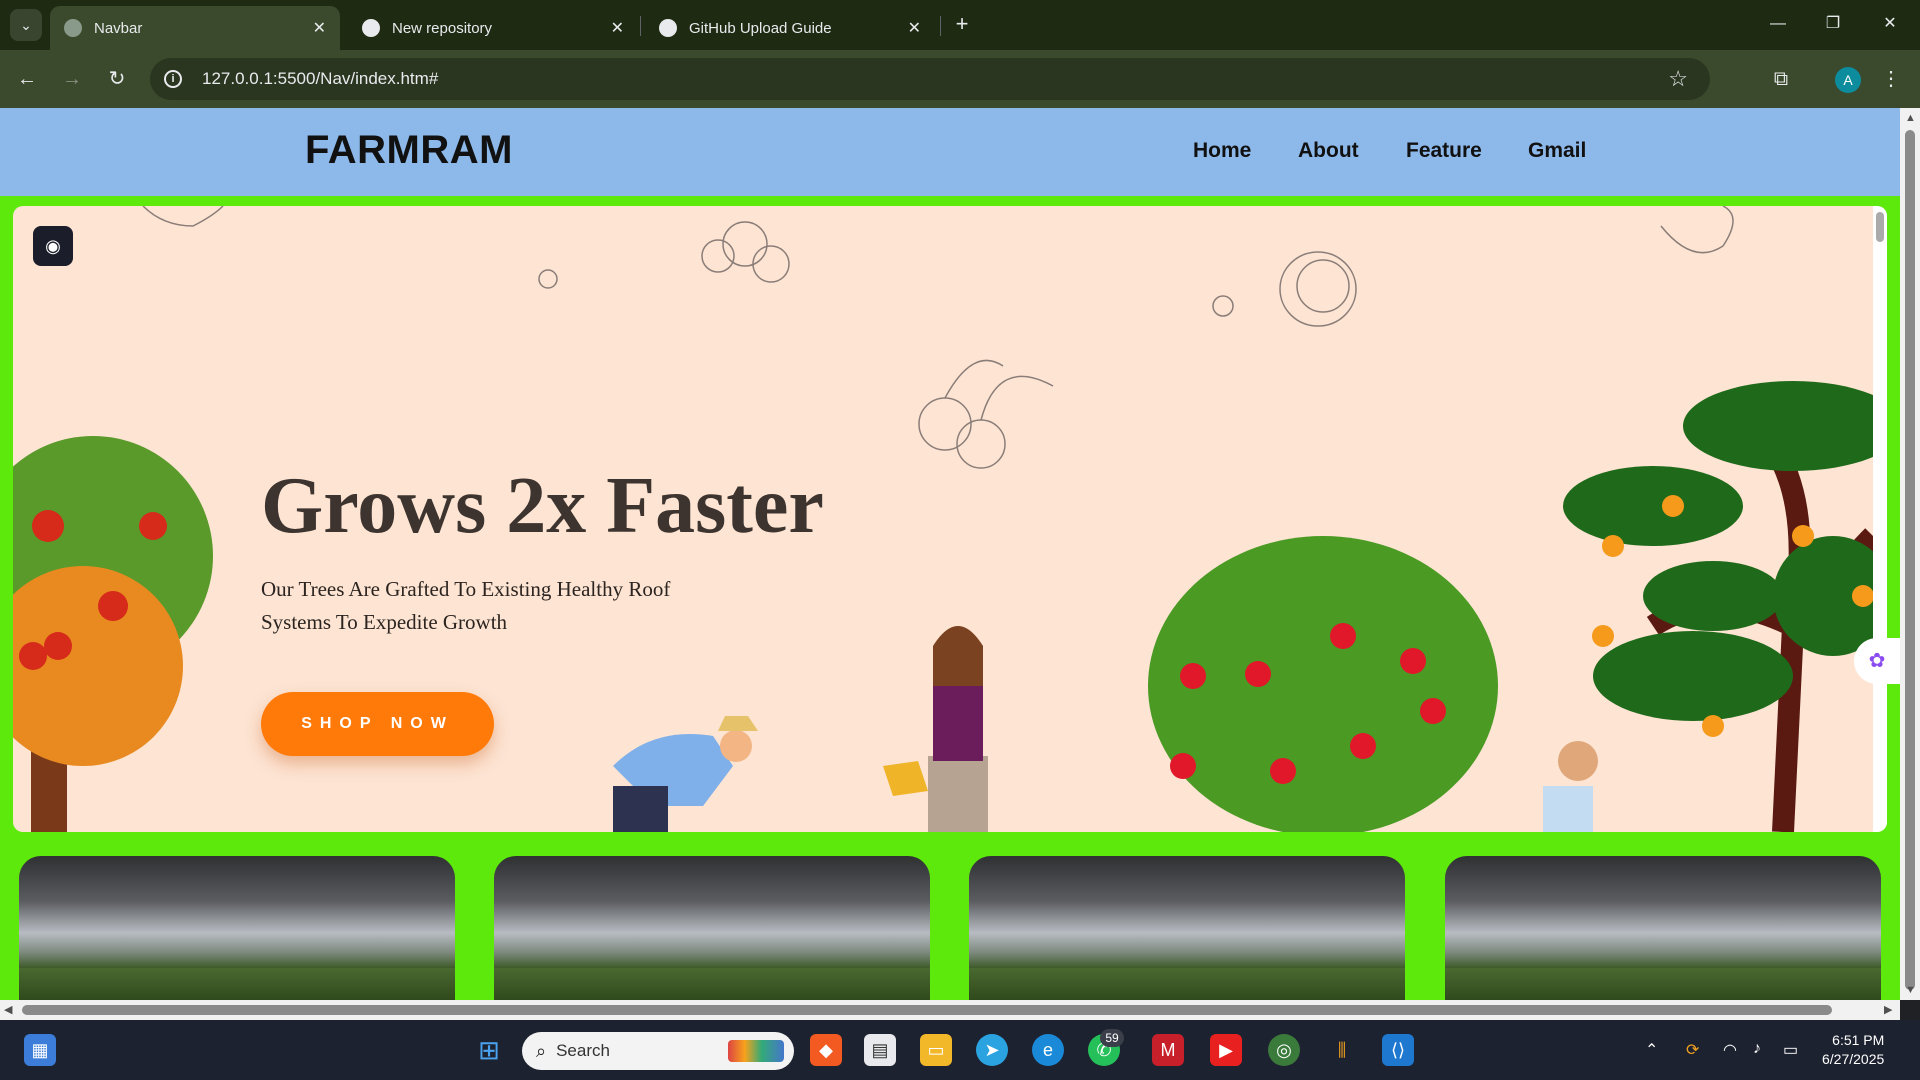 Image resolution: width=1920 pixels, height=1080 pixels. Describe the element at coordinates (1781, 79) in the screenshot. I see `extensions-icon: ⧉` at that location.